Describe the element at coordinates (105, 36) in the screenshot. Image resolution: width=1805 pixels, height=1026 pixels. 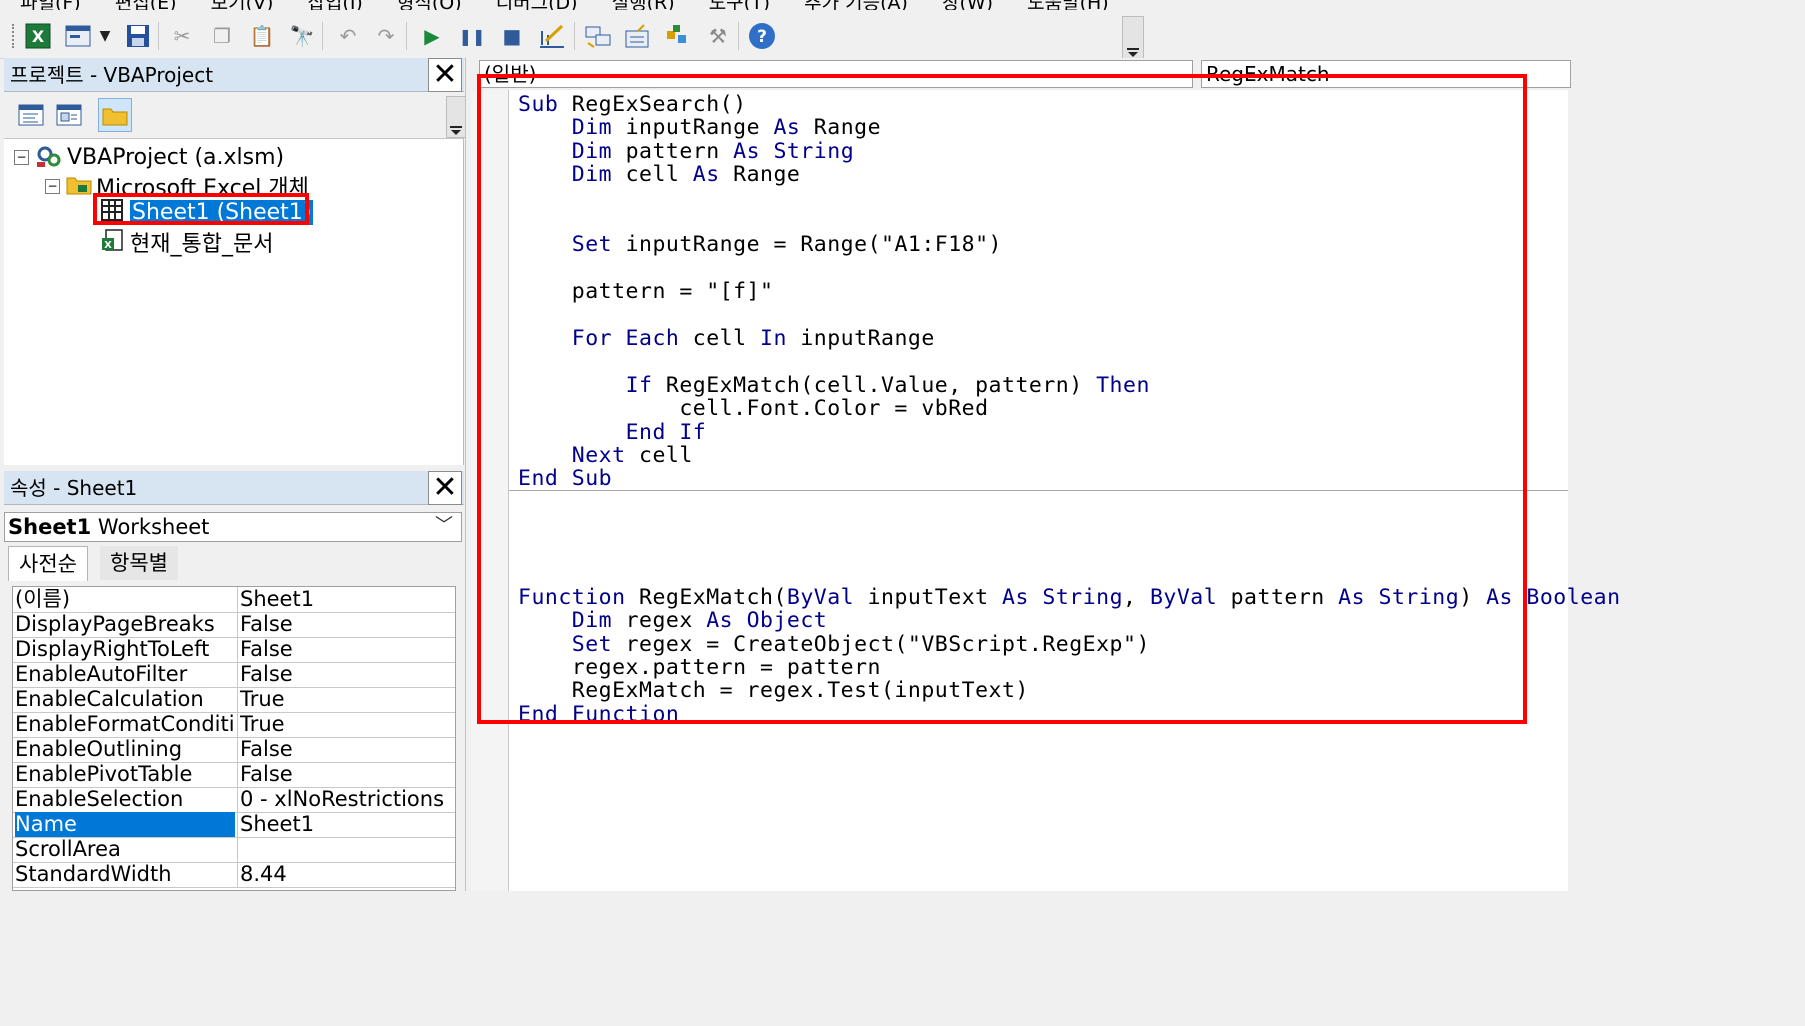
I see `dropdown-icon: ▼` at that location.